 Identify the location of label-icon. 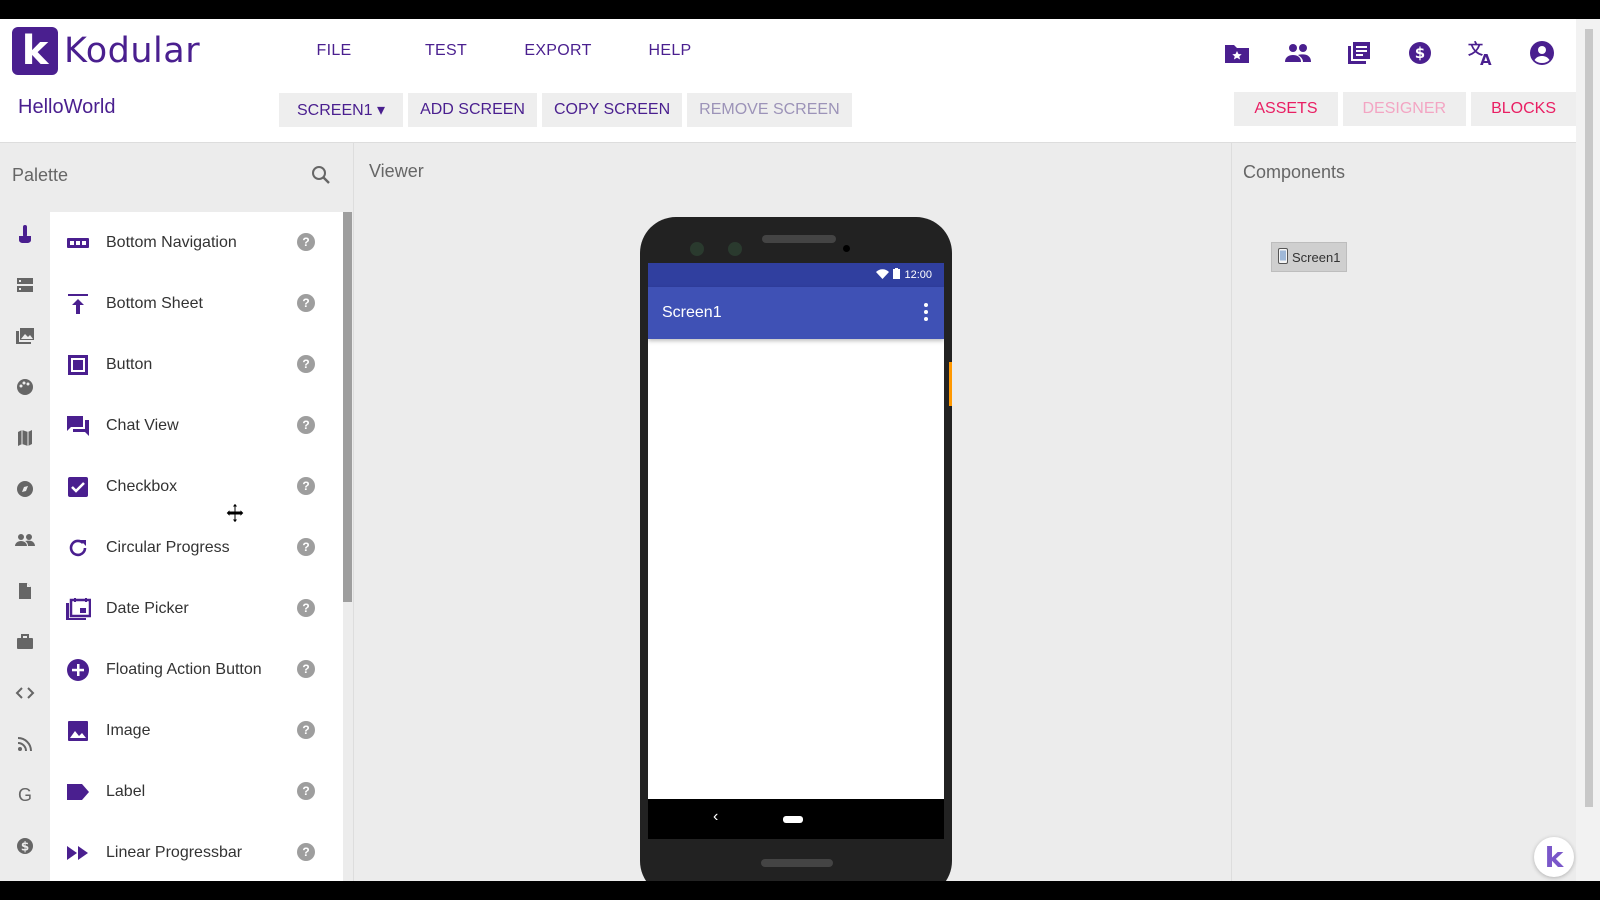
(78, 792).